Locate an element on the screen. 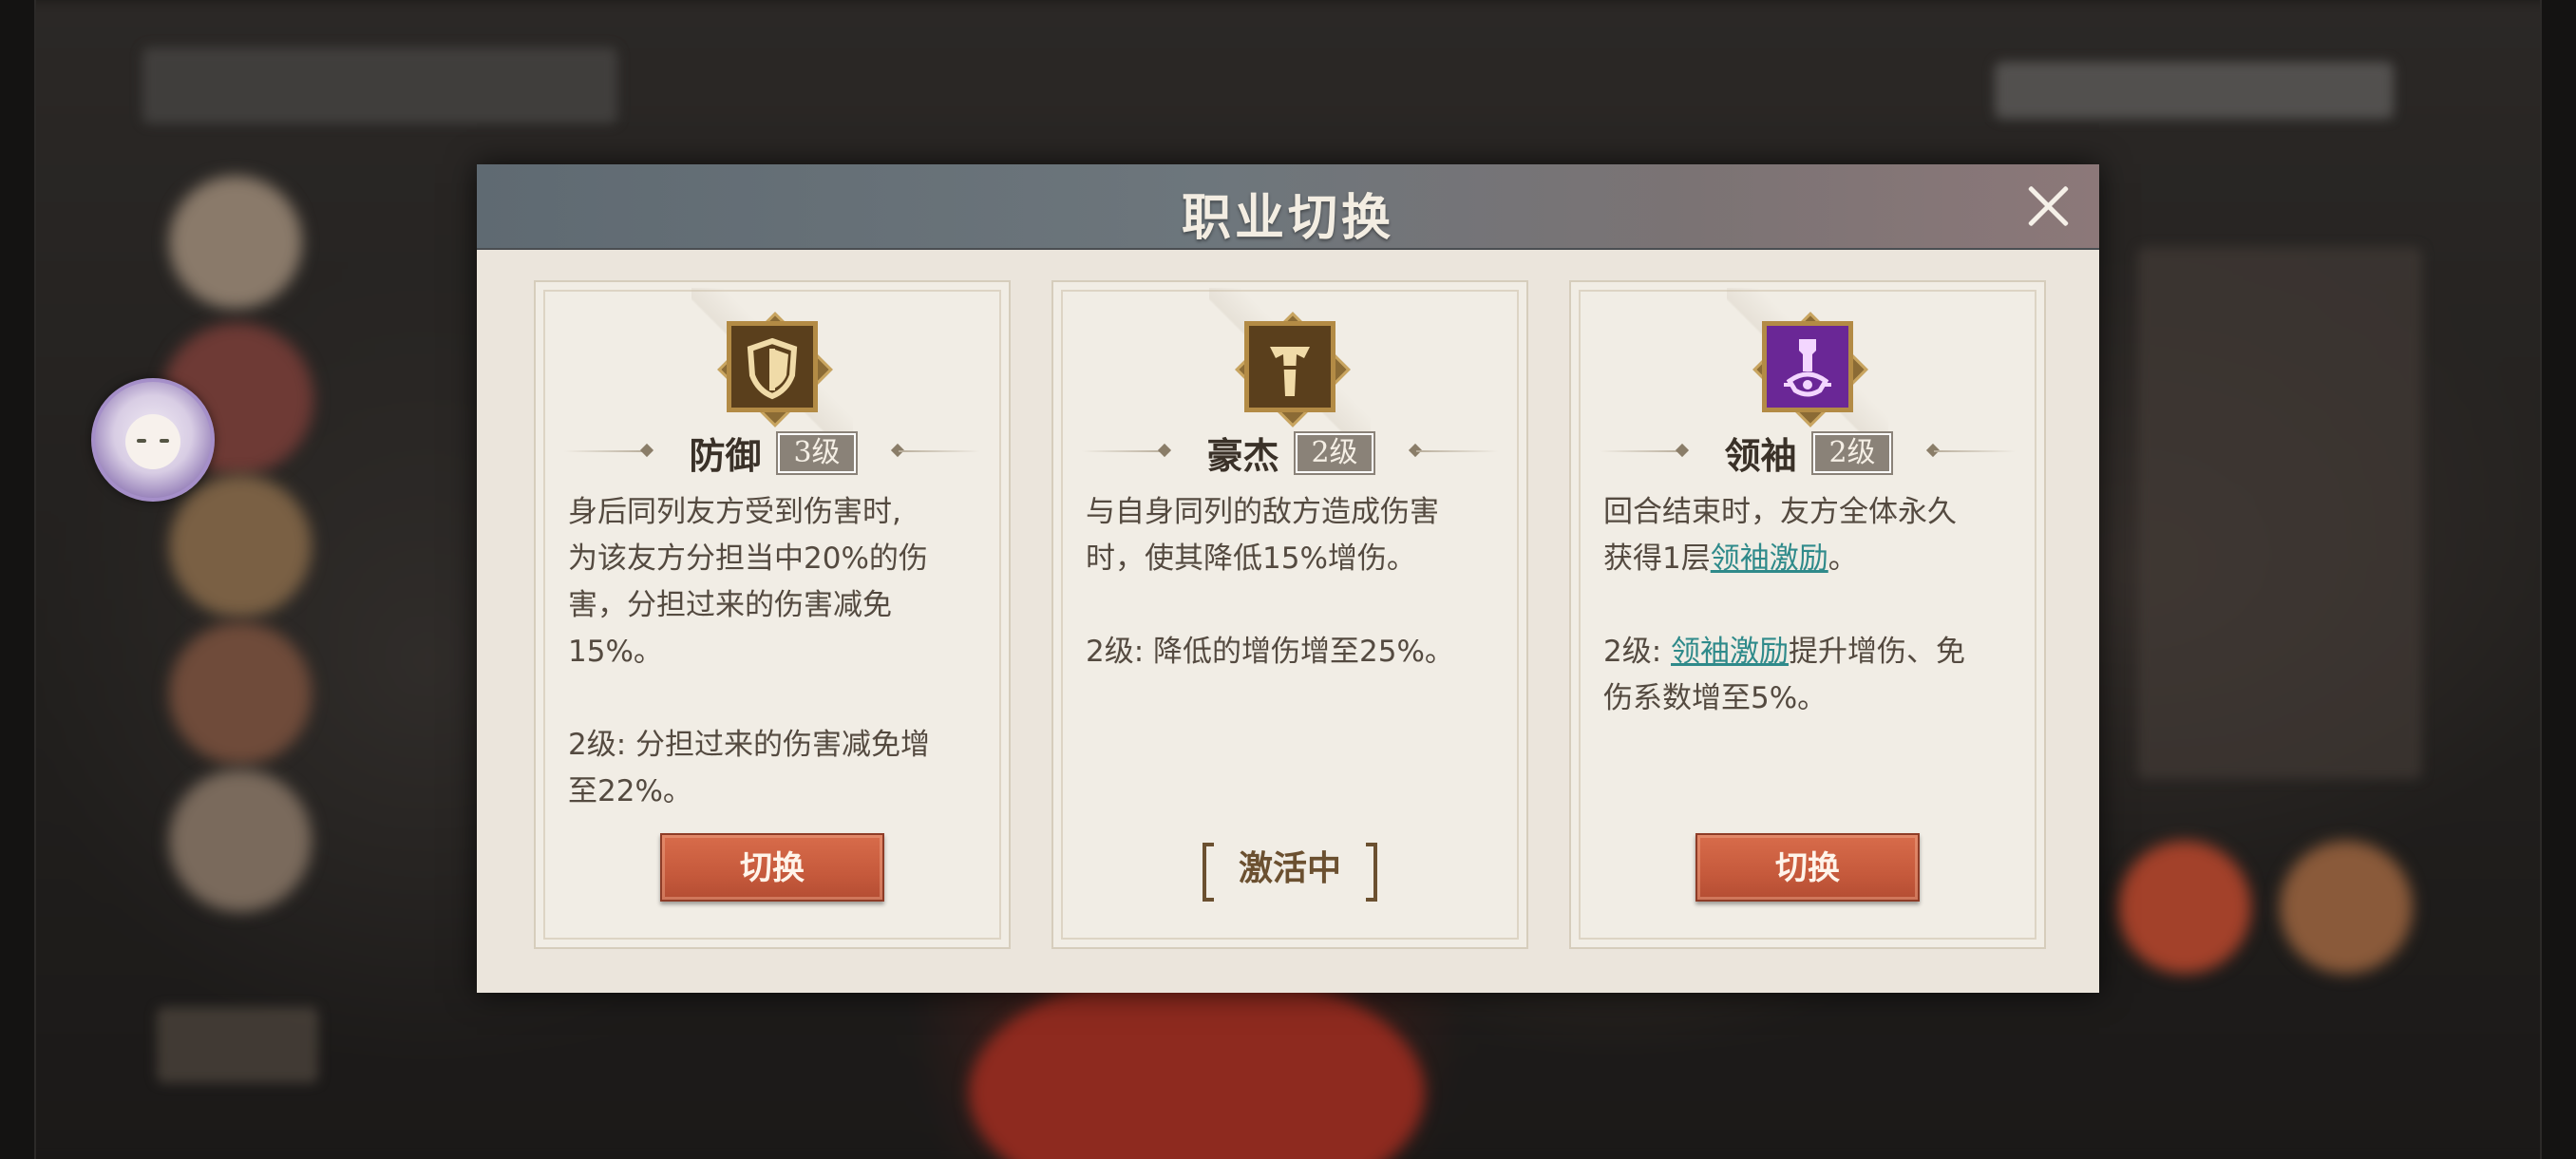 The image size is (2576, 1159). bg-top-right-bar is located at coordinates (2194, 90).